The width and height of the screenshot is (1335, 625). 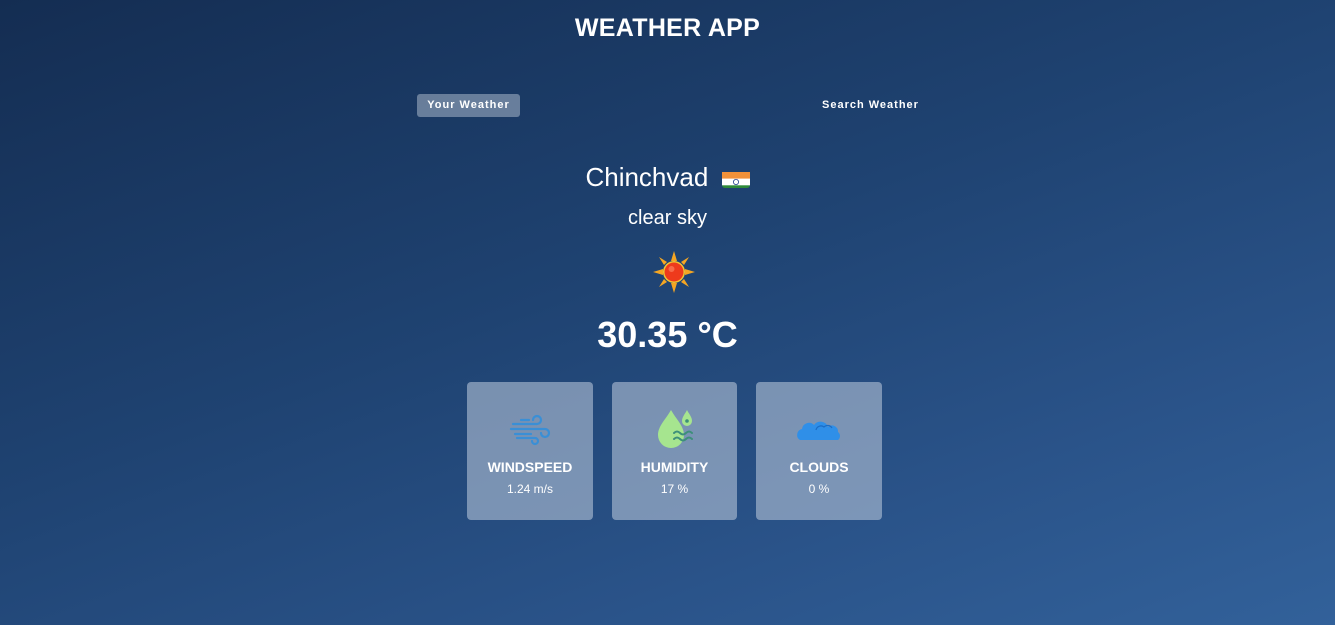 I want to click on clouds-card: CLOUDS 0 %, so click(x=819, y=451).